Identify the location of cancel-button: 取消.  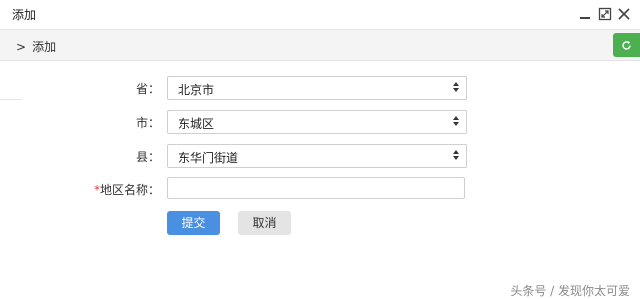
(264, 223).